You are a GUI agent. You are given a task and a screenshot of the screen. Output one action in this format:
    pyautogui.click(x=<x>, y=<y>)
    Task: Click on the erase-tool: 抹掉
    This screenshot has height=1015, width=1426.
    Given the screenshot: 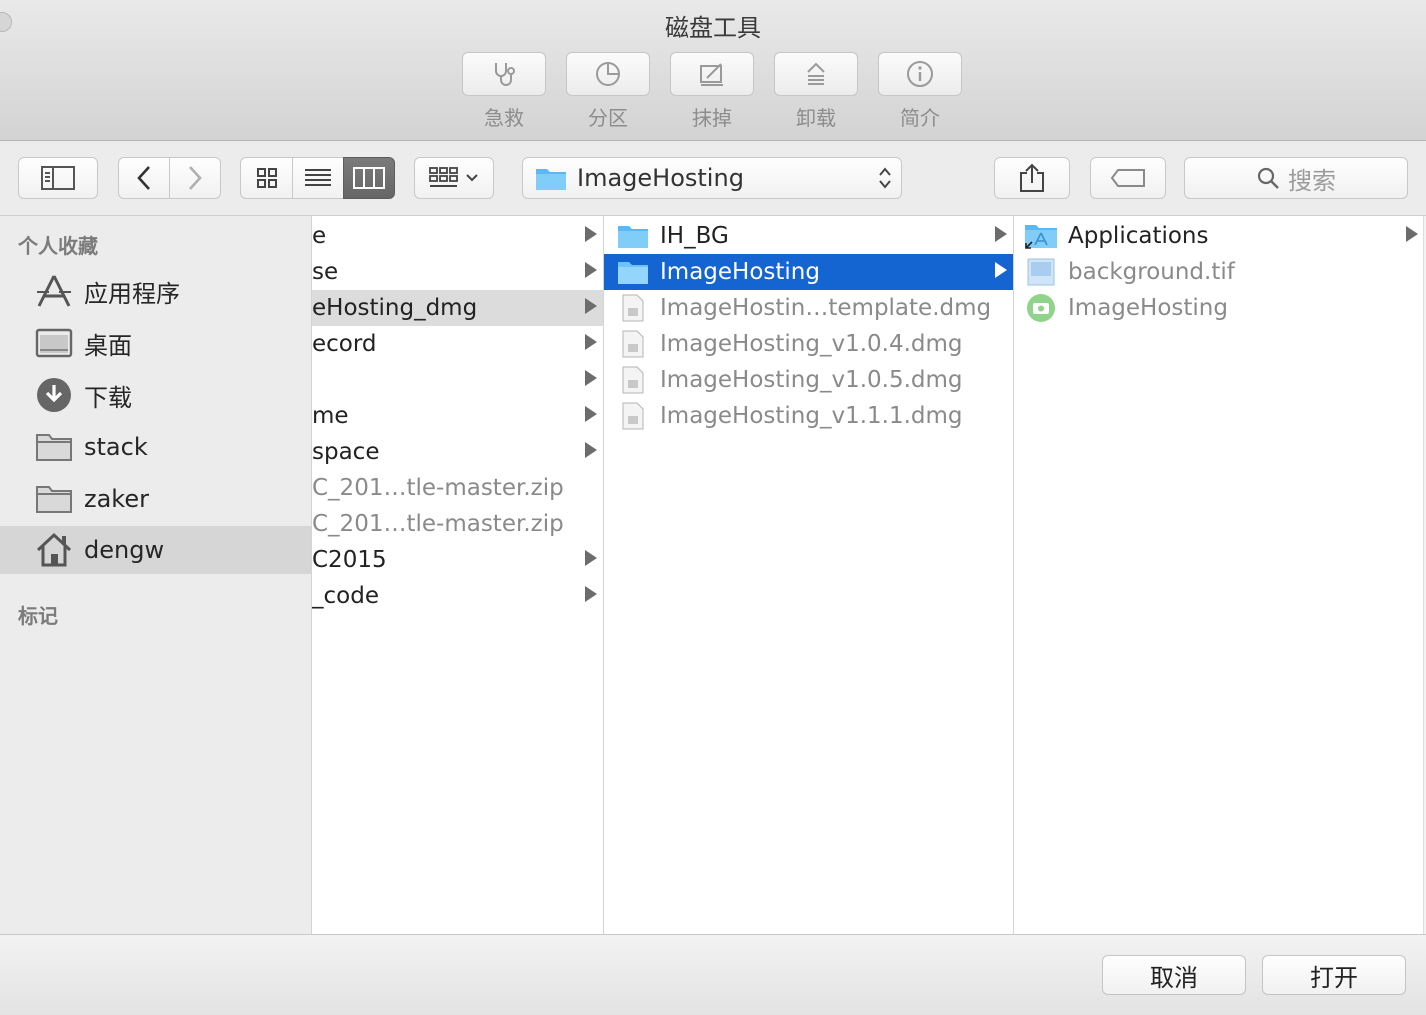 What is the action you would take?
    pyautogui.click(x=712, y=91)
    